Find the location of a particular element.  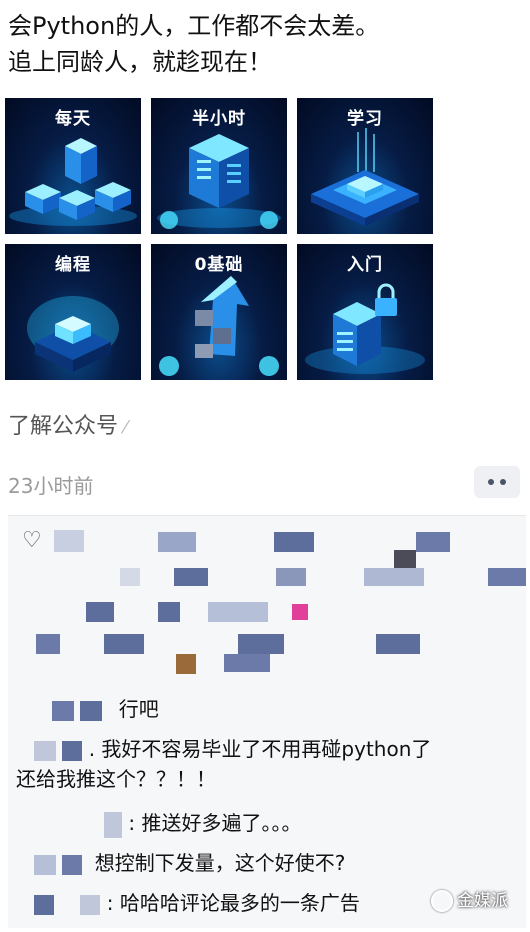

tile-label: 每天 is located at coordinates (73, 119).